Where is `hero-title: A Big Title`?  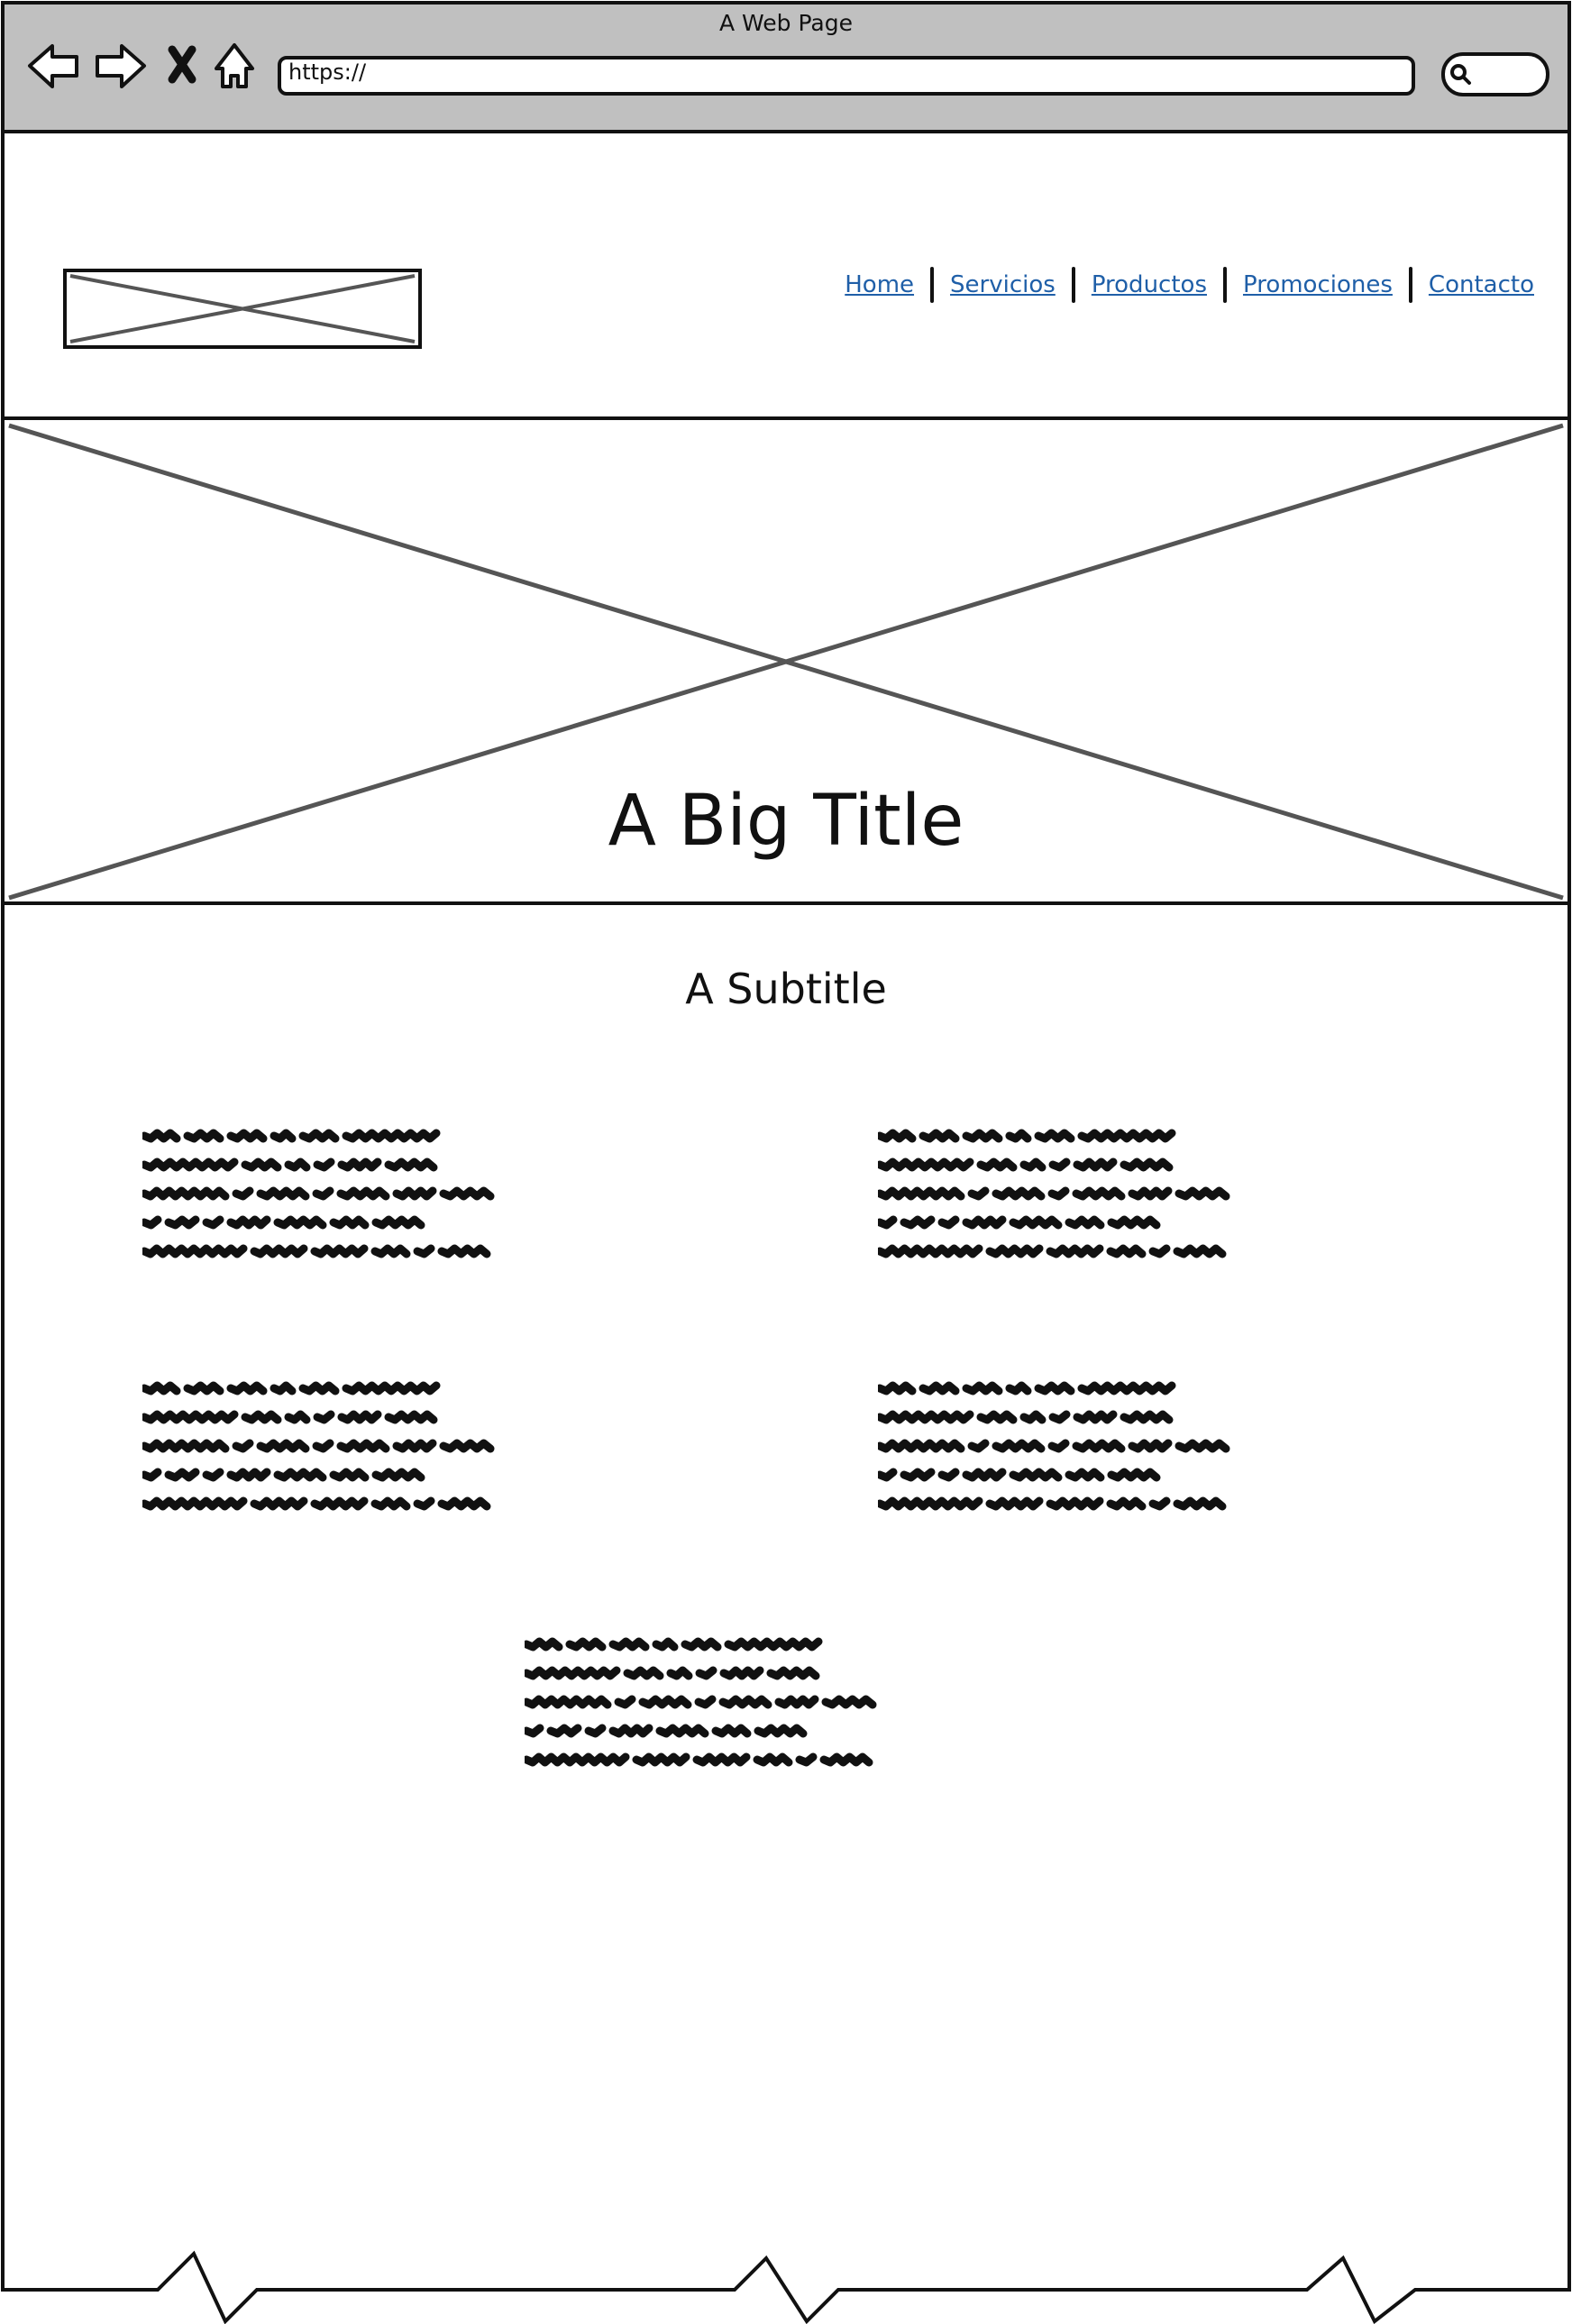
hero-title: A Big Title is located at coordinates (786, 822).